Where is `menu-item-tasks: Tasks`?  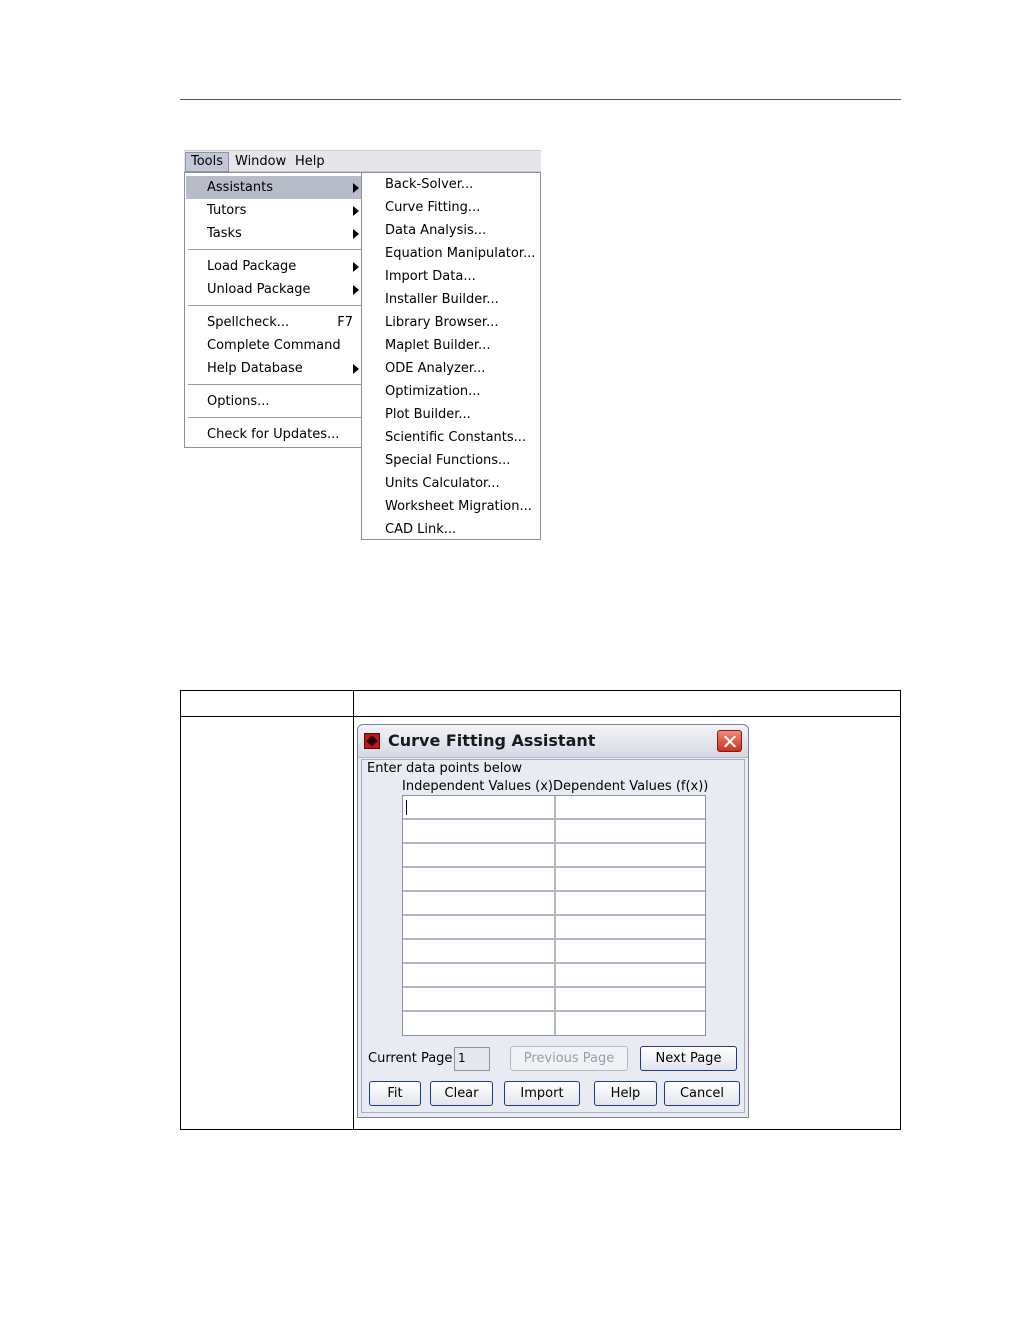 menu-item-tasks: Tasks is located at coordinates (274, 233).